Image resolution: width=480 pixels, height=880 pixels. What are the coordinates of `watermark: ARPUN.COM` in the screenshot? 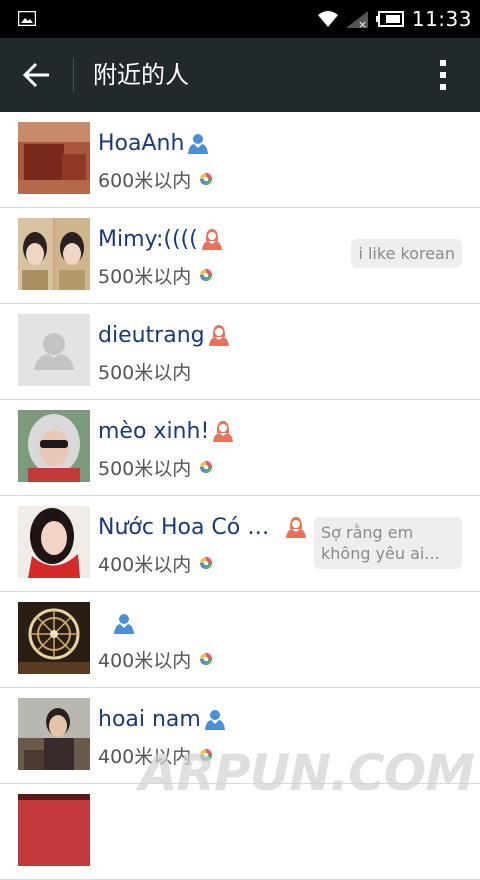 It's located at (306, 773).